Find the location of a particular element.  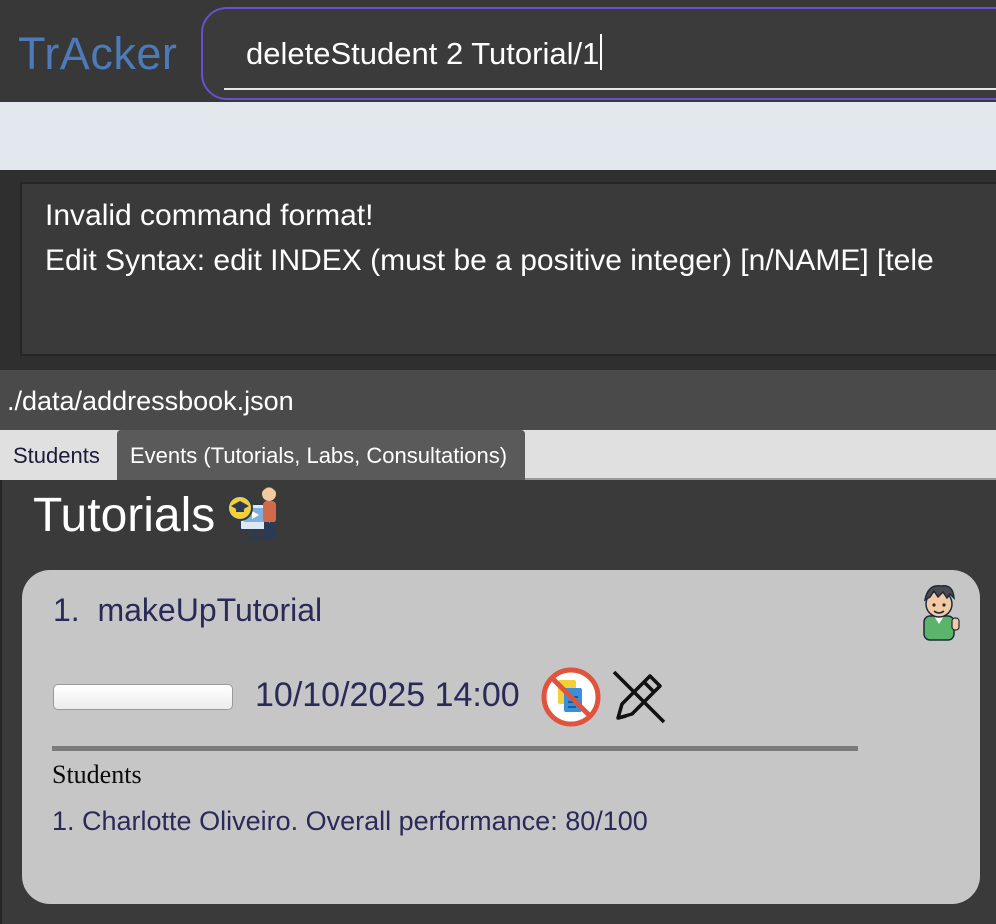

event-name: makeUpTutorial is located at coordinates (210, 610).